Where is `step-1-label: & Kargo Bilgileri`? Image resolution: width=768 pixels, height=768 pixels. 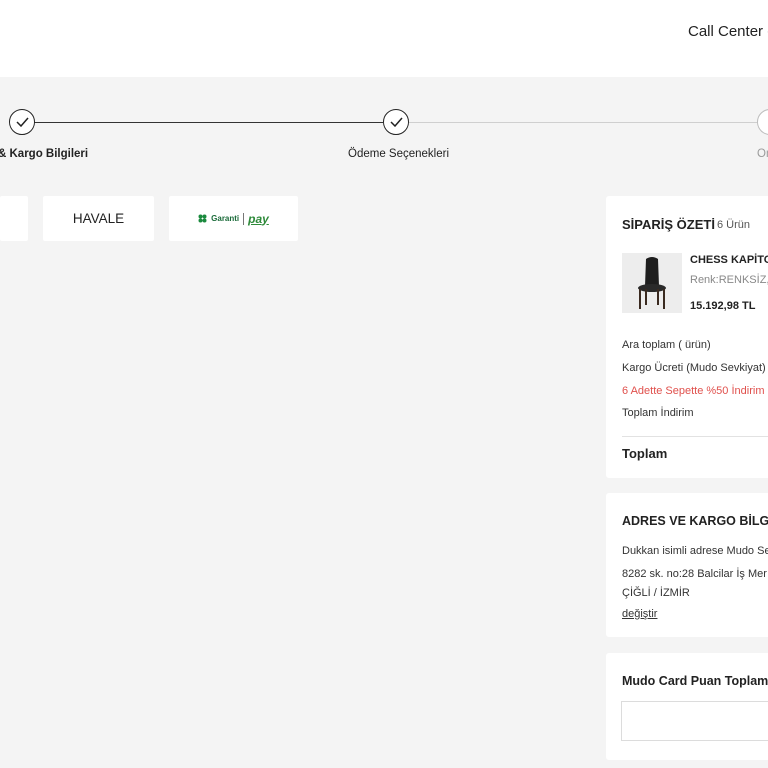
step-1-label: & Kargo Bilgileri is located at coordinates (44, 154).